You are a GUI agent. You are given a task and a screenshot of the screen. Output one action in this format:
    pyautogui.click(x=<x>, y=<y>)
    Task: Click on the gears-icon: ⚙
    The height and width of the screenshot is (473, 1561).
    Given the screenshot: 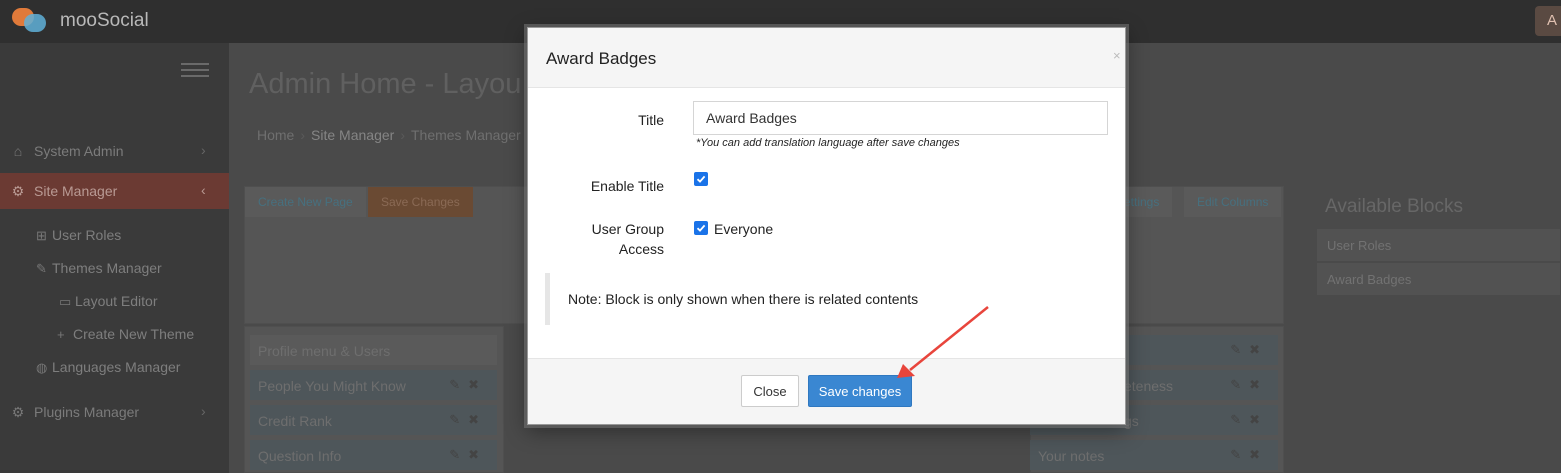 What is the action you would take?
    pyautogui.click(x=18, y=191)
    